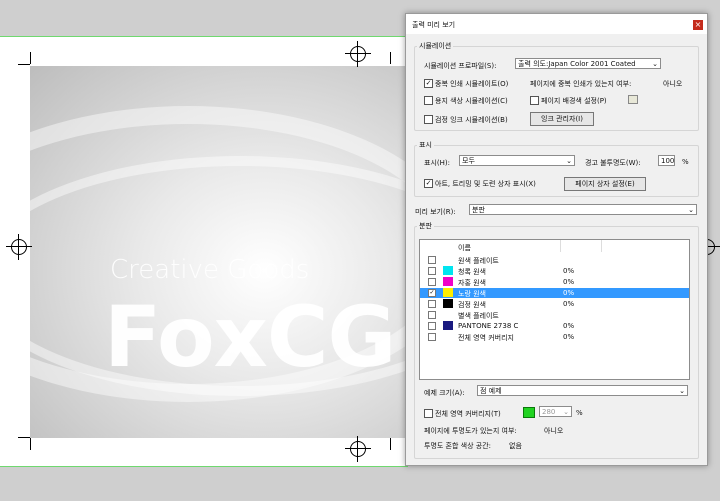 This screenshot has width=720, height=501. Describe the element at coordinates (428, 183) in the screenshot. I see `show-boxes-checkbox: ✓` at that location.